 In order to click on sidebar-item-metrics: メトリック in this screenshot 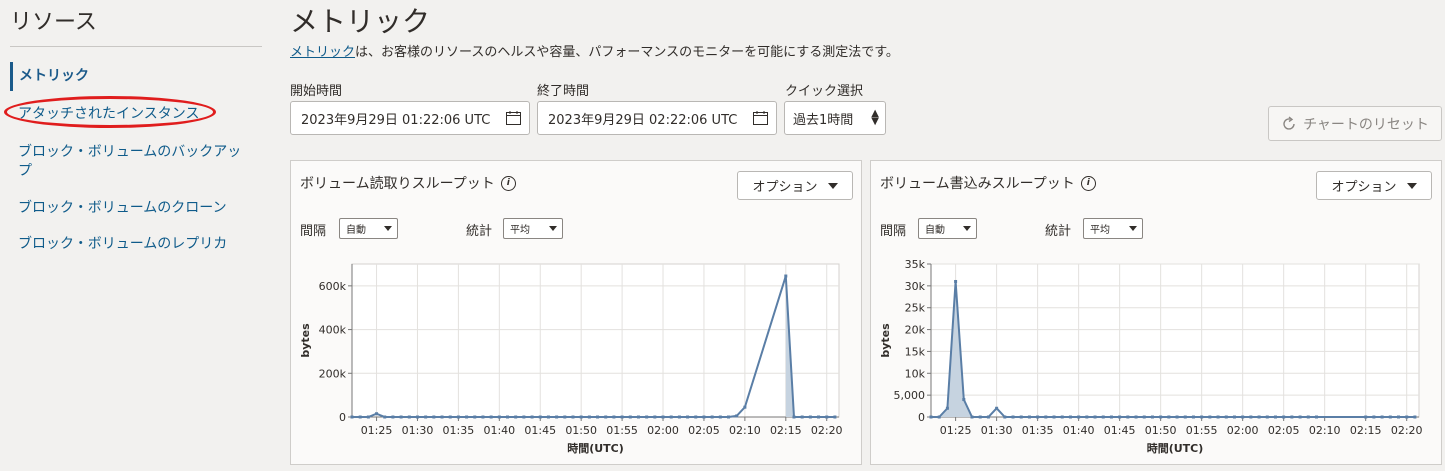, I will do `click(136, 76)`.